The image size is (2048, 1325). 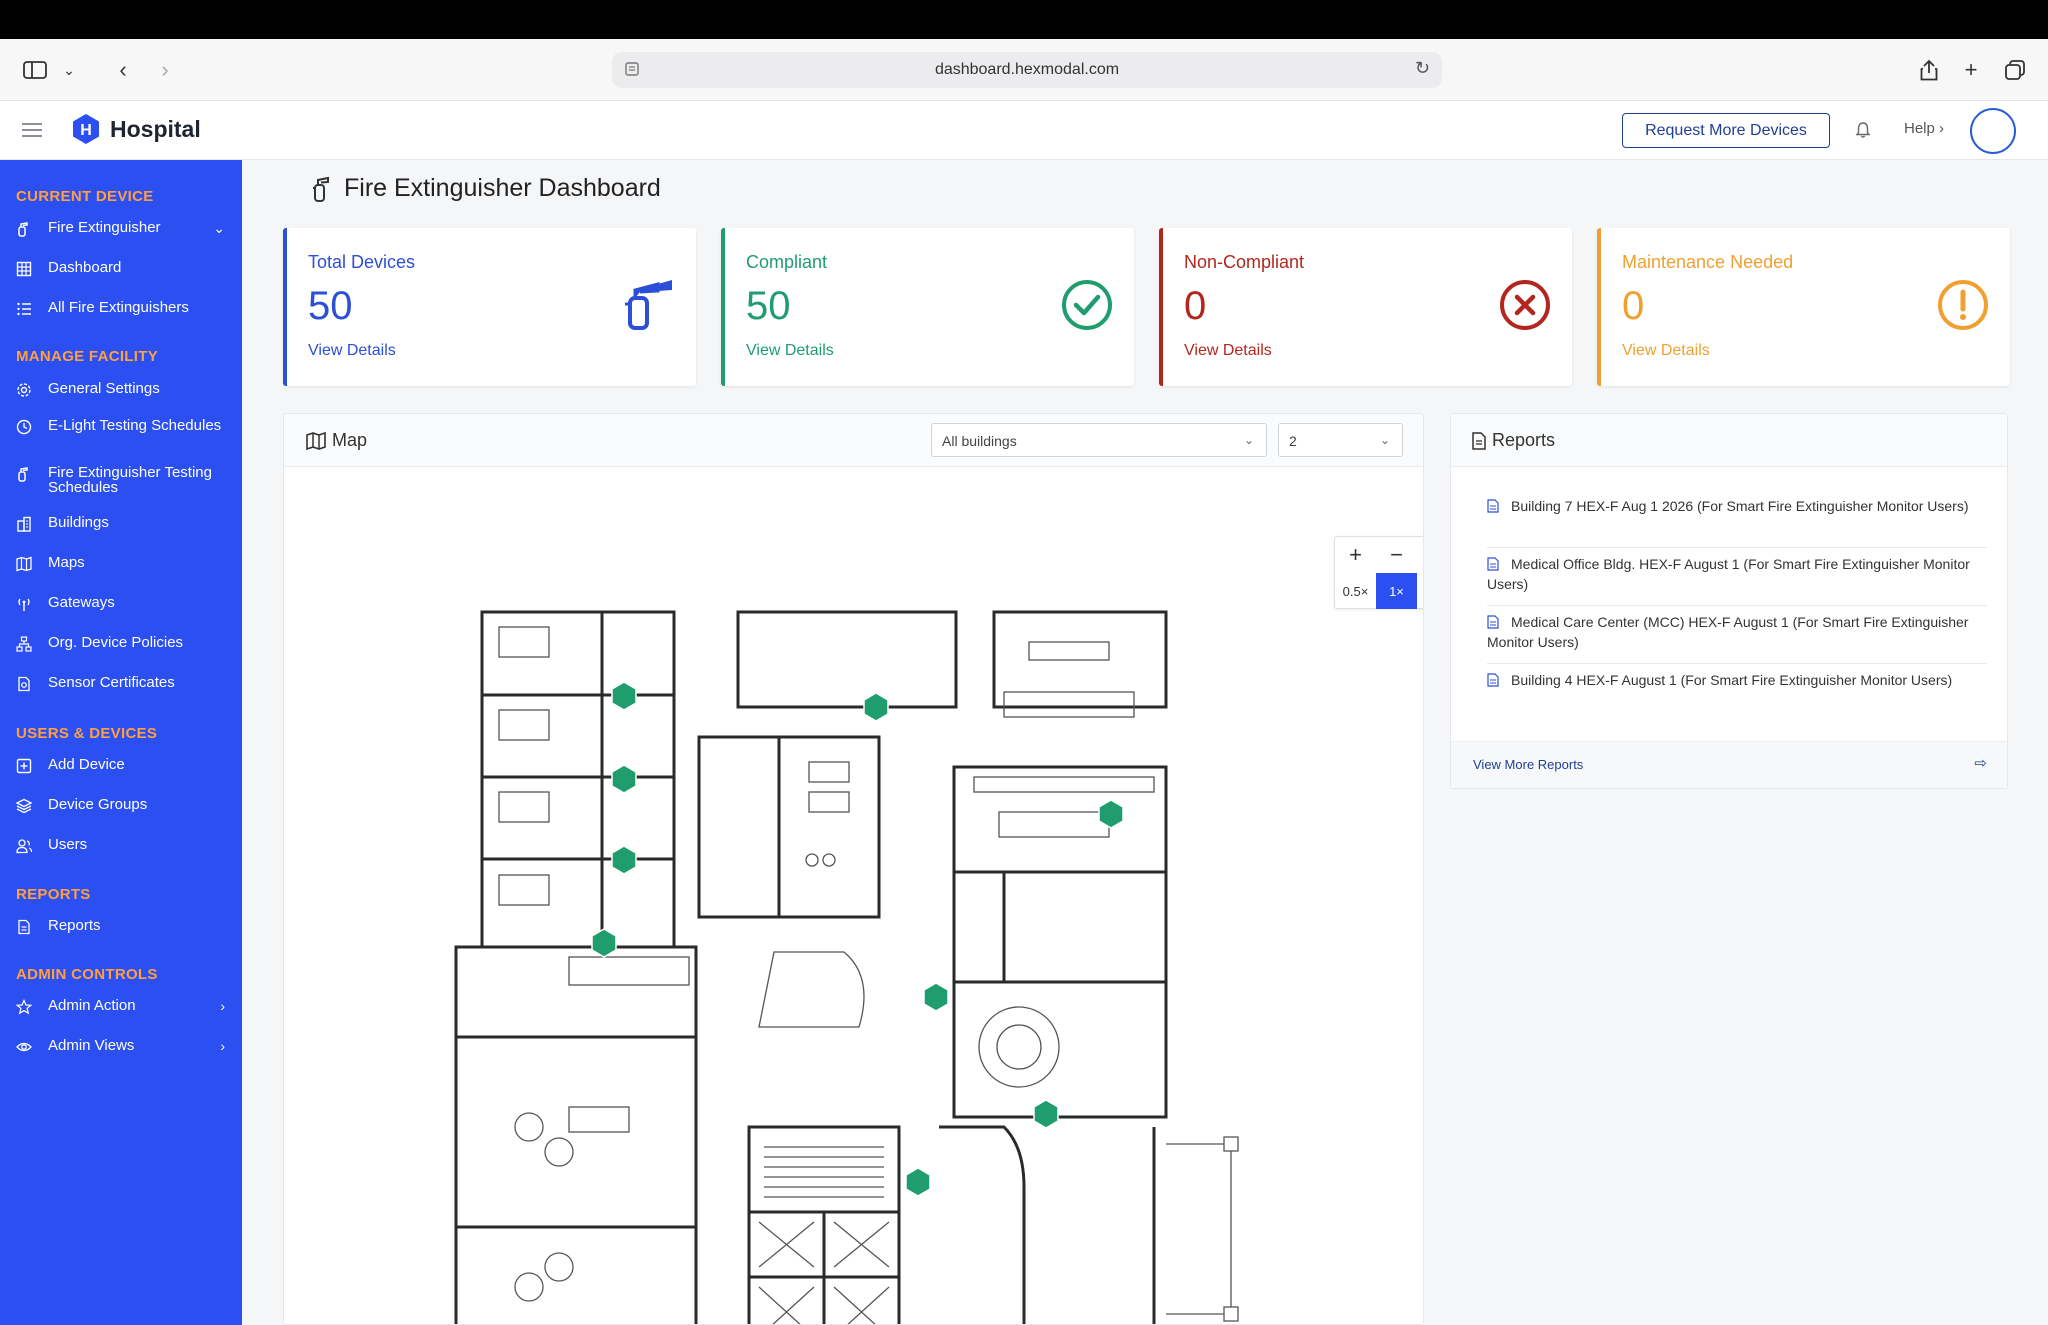 What do you see at coordinates (1340, 440) in the screenshot?
I see `floor-select: 2 ⌄` at bounding box center [1340, 440].